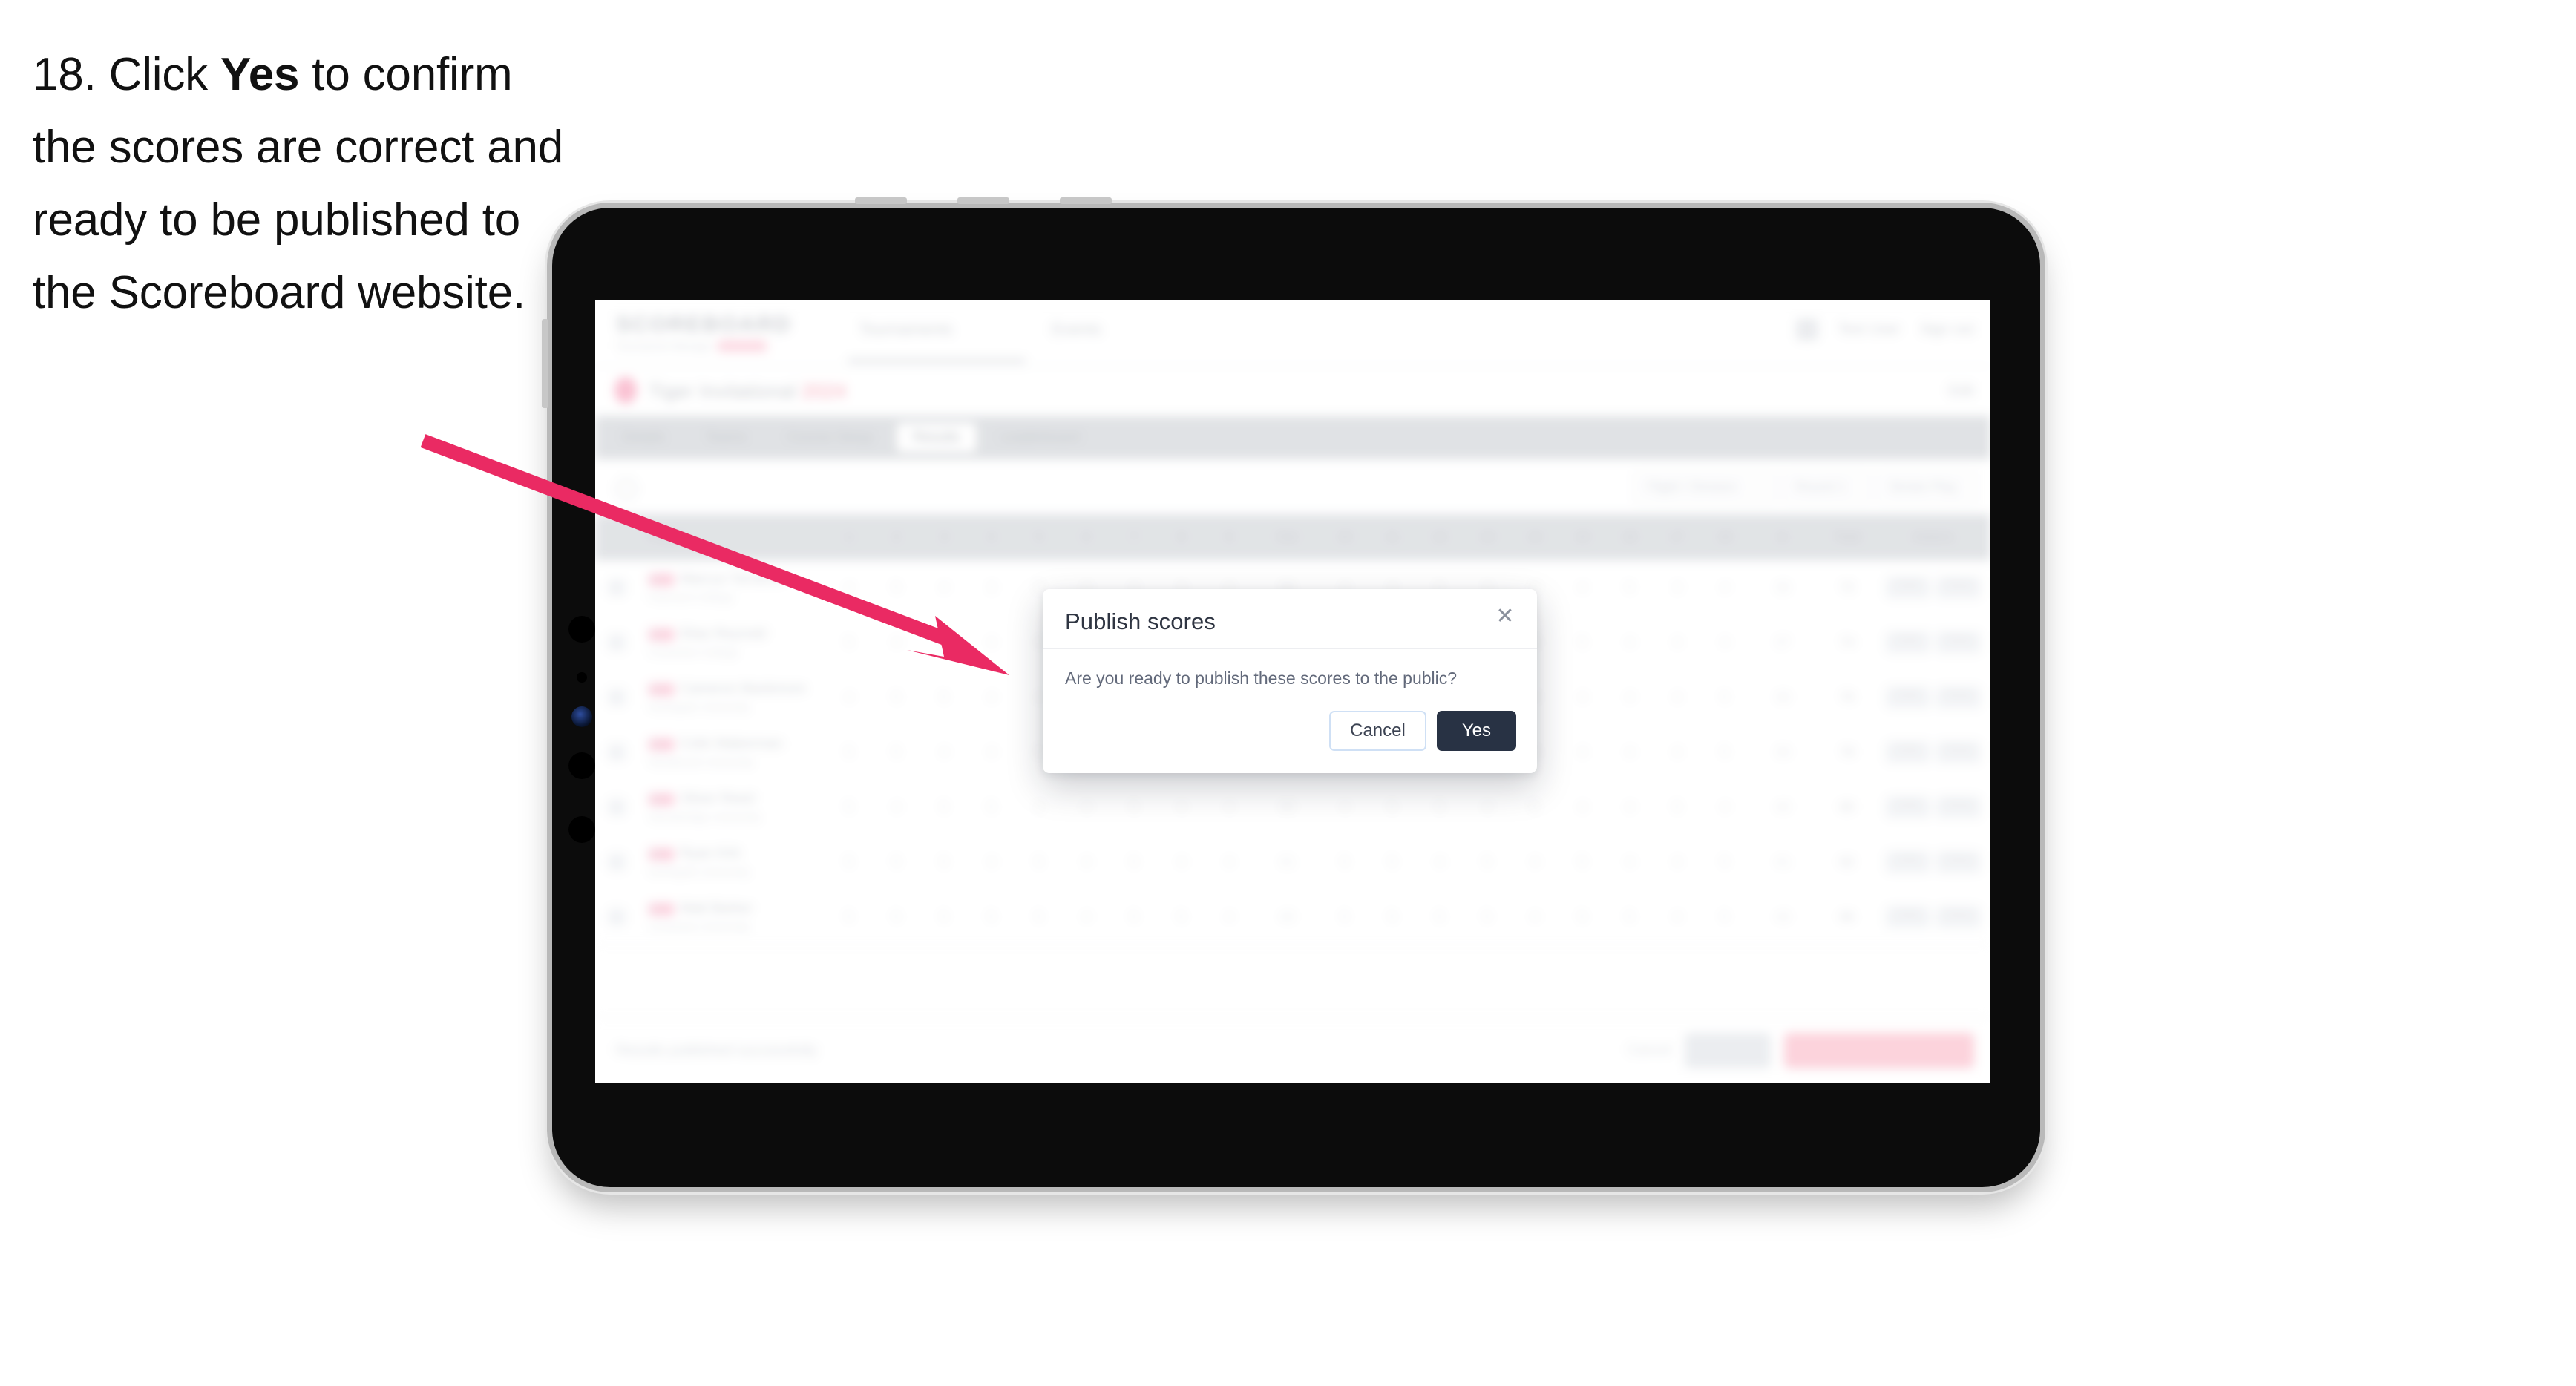 The image size is (2576, 1386). What do you see at coordinates (582, 716) in the screenshot?
I see `indicator-led-icon` at bounding box center [582, 716].